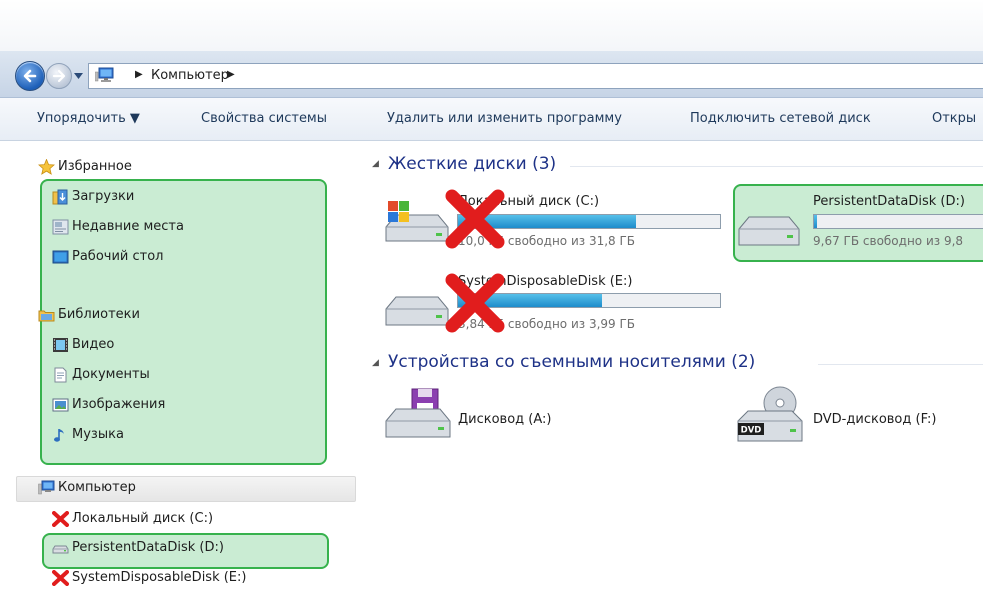 Image resolution: width=983 pixels, height=598 pixels. Describe the element at coordinates (60, 345) in the screenshot. I see `video-icon` at that location.